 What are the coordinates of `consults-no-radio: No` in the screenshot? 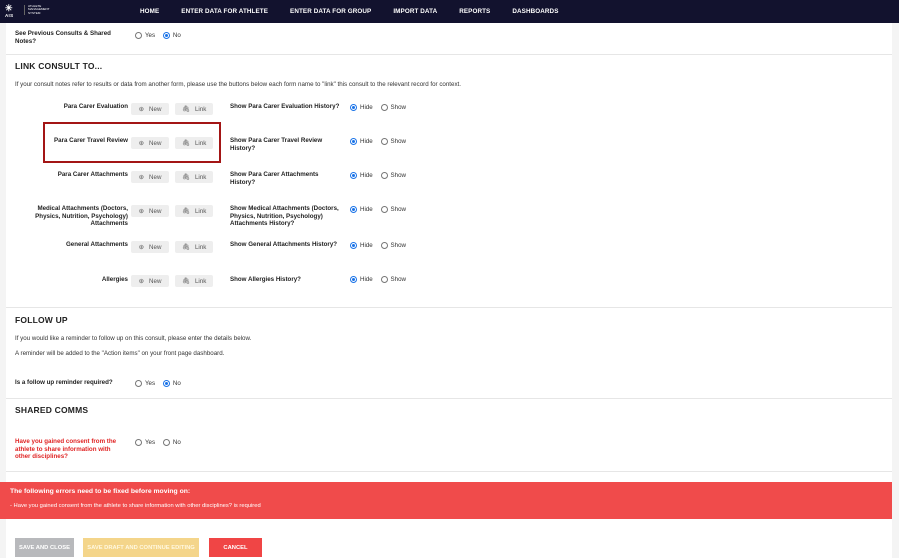 It's located at (171, 35).